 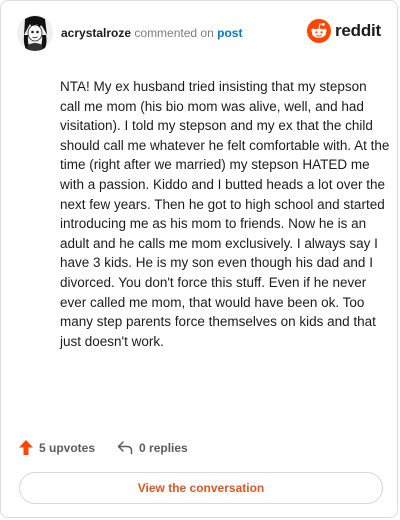 I want to click on reddit-logo: reddit, so click(x=343, y=31).